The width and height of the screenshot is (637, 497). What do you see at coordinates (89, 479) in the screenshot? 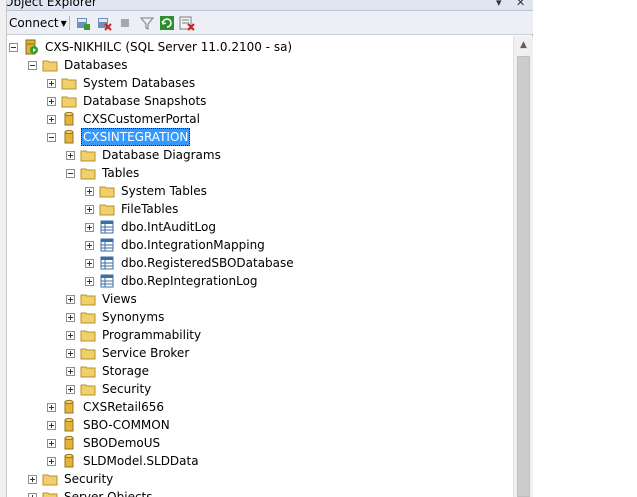
I see `tree-label: Security` at bounding box center [89, 479].